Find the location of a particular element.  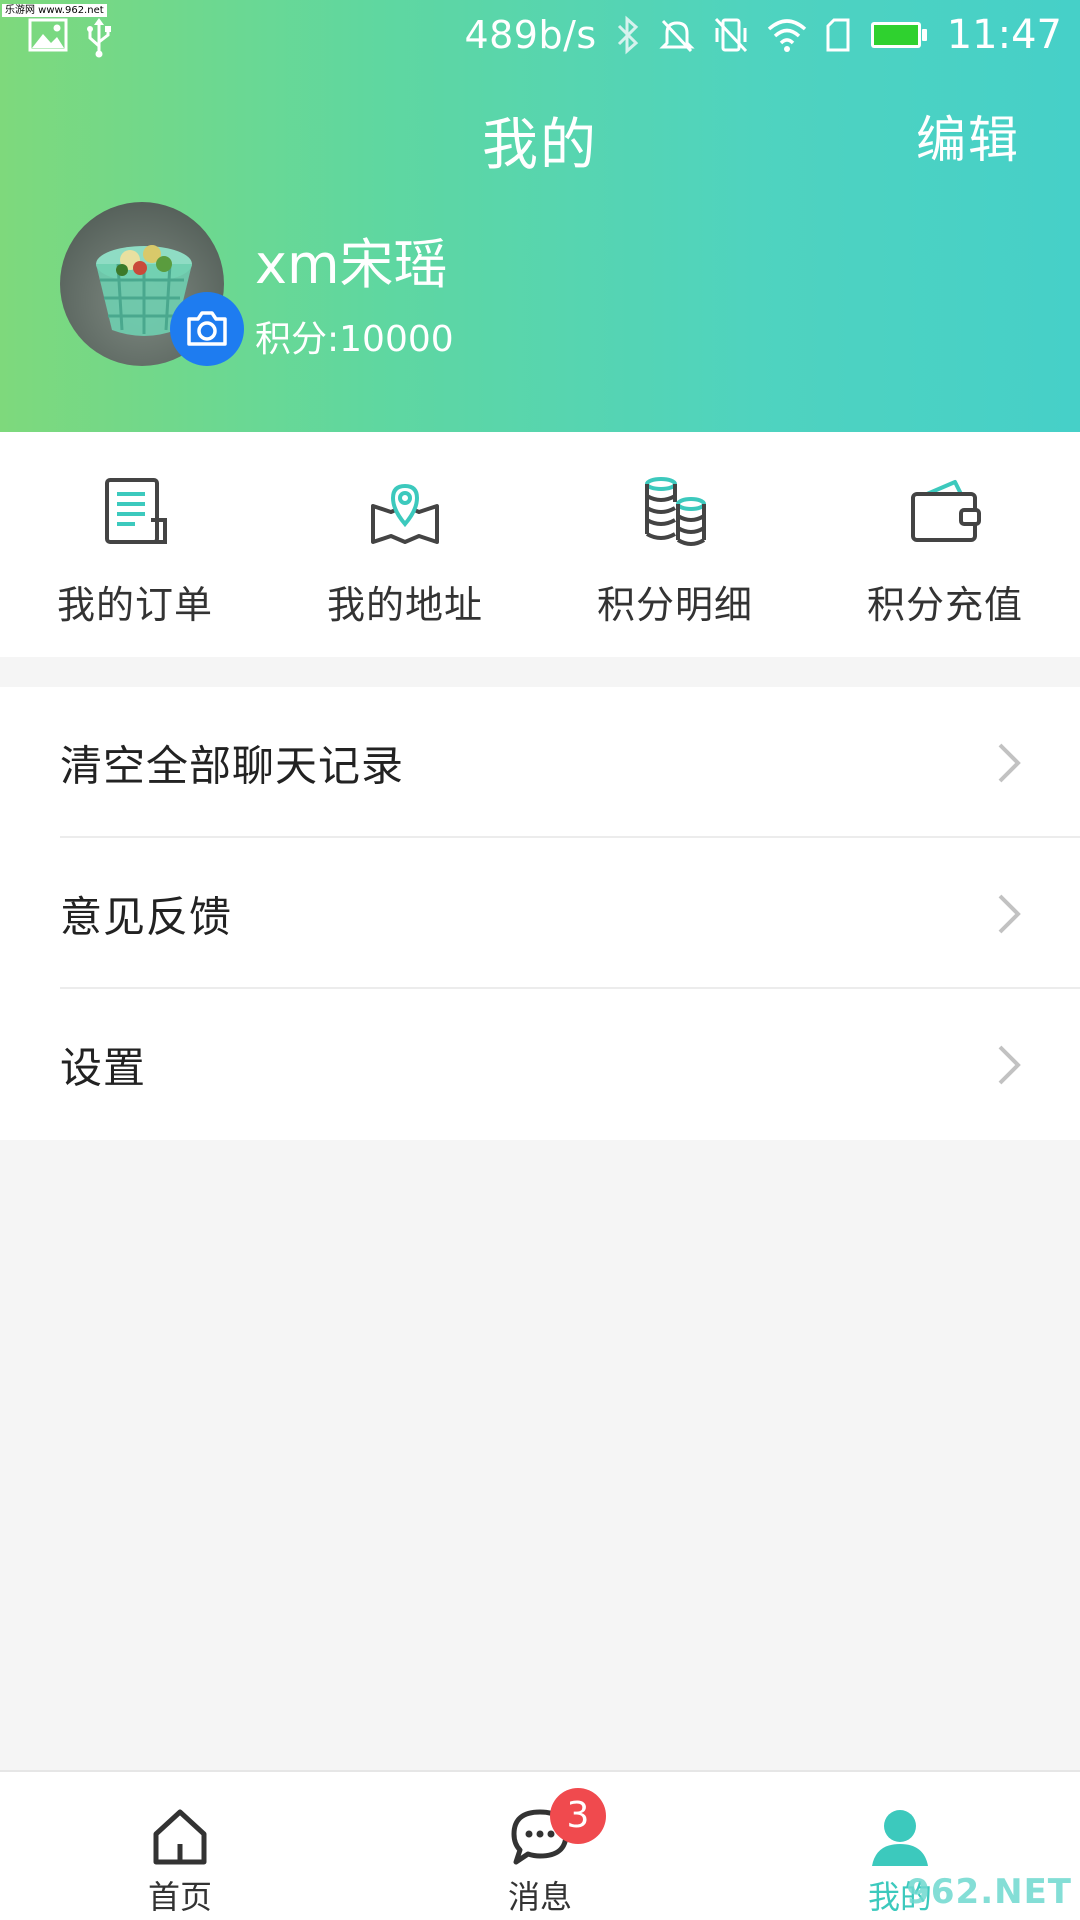

camera-icon is located at coordinates (207, 328).